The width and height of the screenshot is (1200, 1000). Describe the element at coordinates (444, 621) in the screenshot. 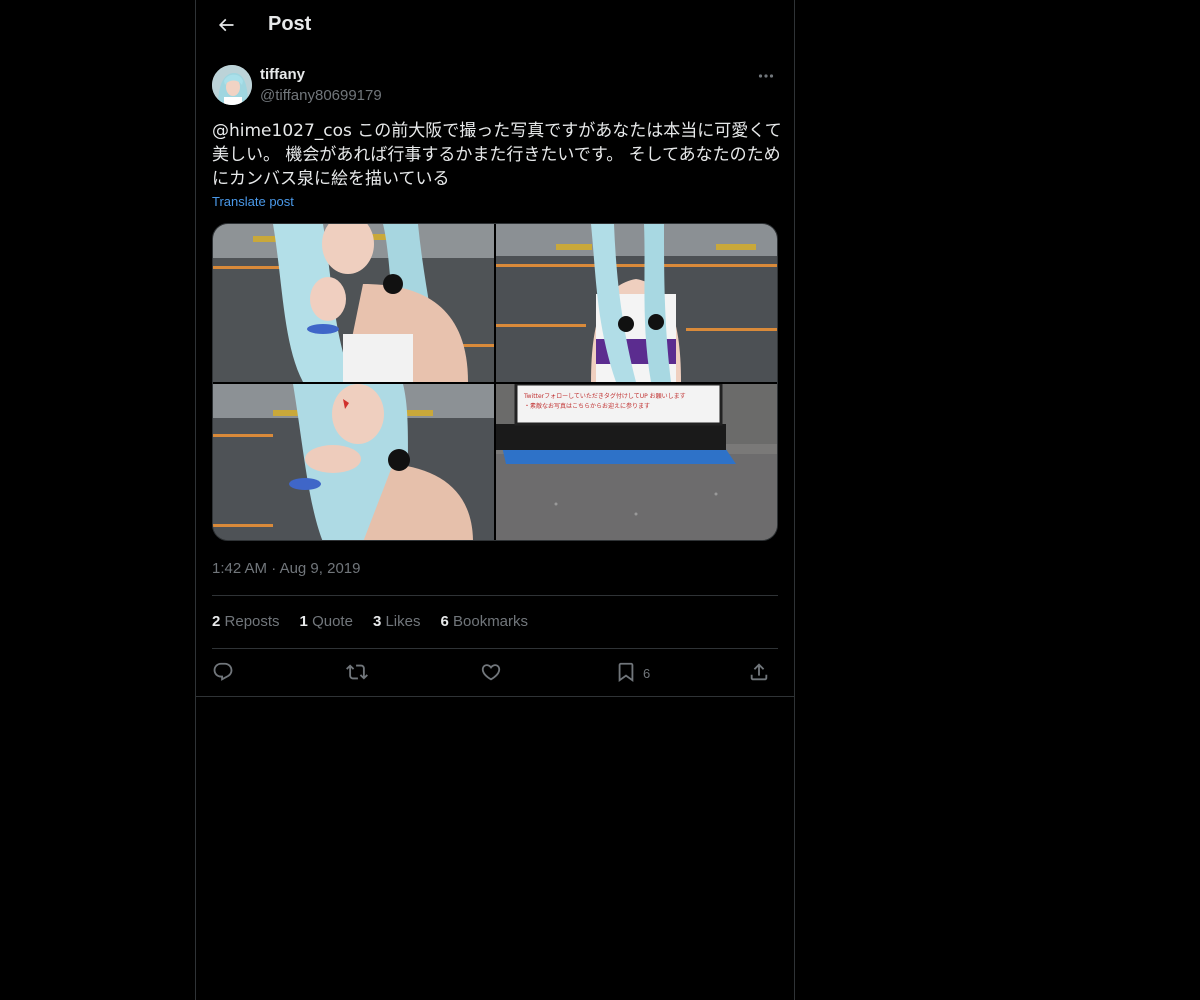

I see `bookmarks-count: 6` at that location.